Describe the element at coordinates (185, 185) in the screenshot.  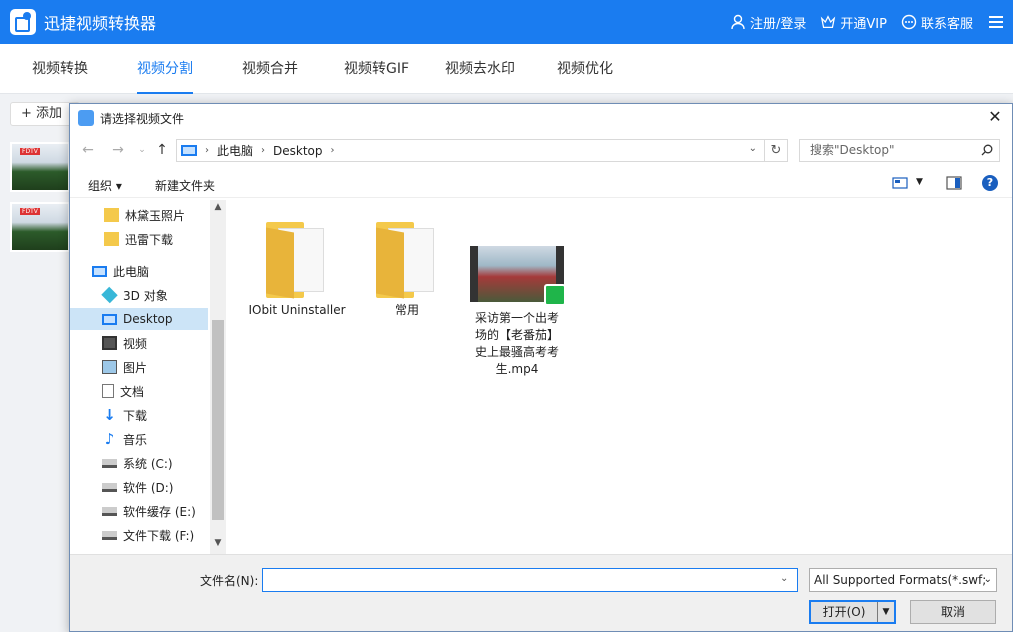
I see `new-folder-button: 新建文件夹` at that location.